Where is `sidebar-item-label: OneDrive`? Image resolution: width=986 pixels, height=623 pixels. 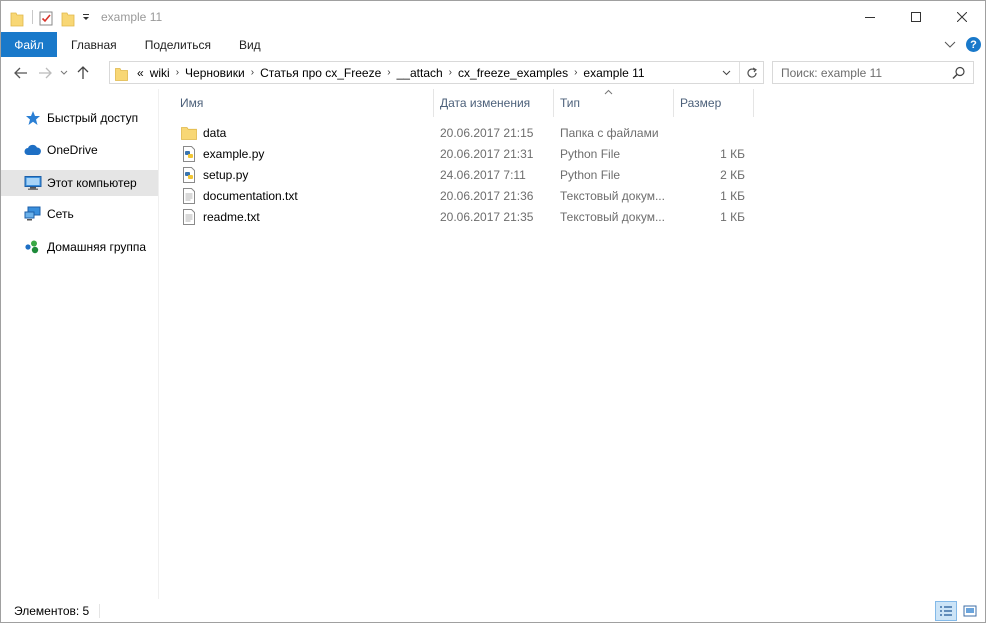 sidebar-item-label: OneDrive is located at coordinates (72, 150).